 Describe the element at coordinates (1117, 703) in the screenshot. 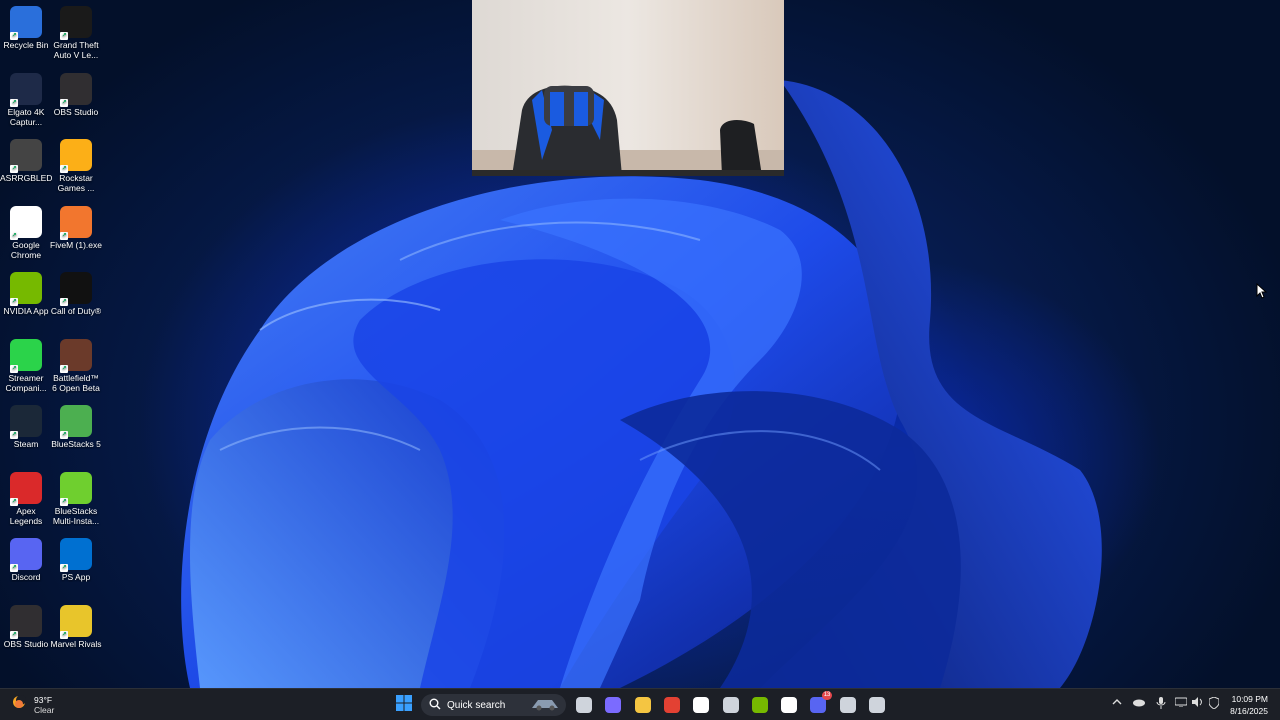

I see `show-hidden-icons` at that location.